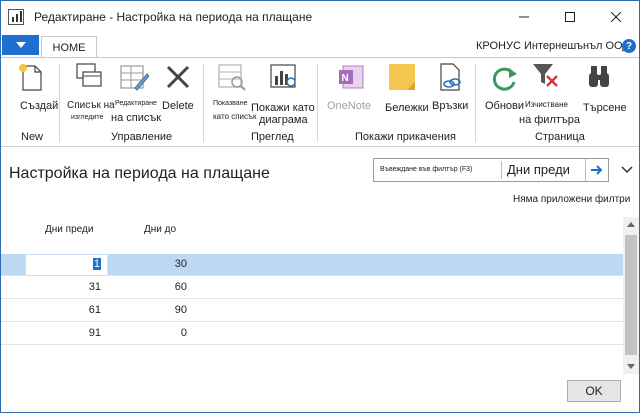 The height and width of the screenshot is (413, 640). What do you see at coordinates (69, 229) in the screenshot?
I see `column-header-days-before: Дни преди` at bounding box center [69, 229].